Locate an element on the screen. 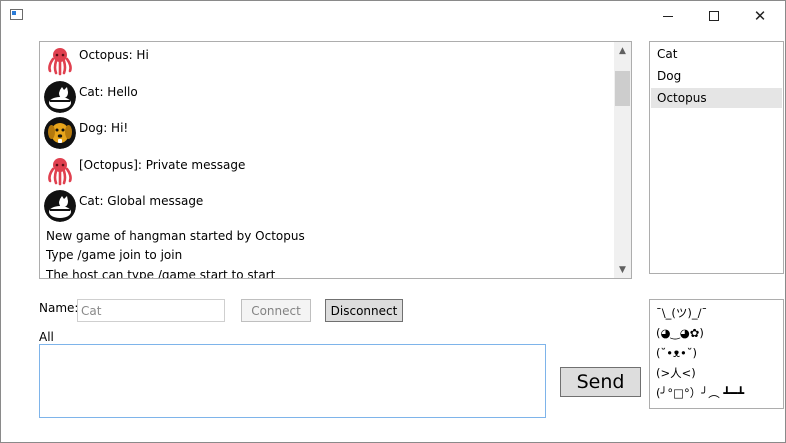  emoticon-item: (◕‿◕✿) is located at coordinates (716, 333).